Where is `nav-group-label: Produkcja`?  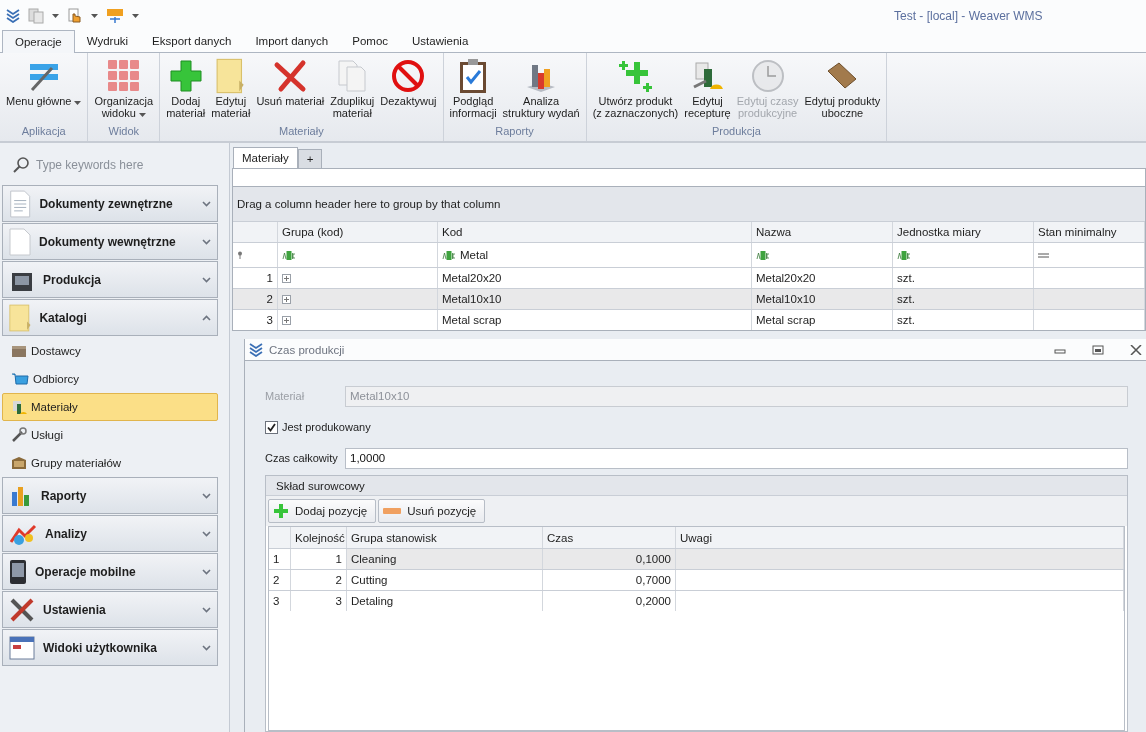 nav-group-label: Produkcja is located at coordinates (73, 279).